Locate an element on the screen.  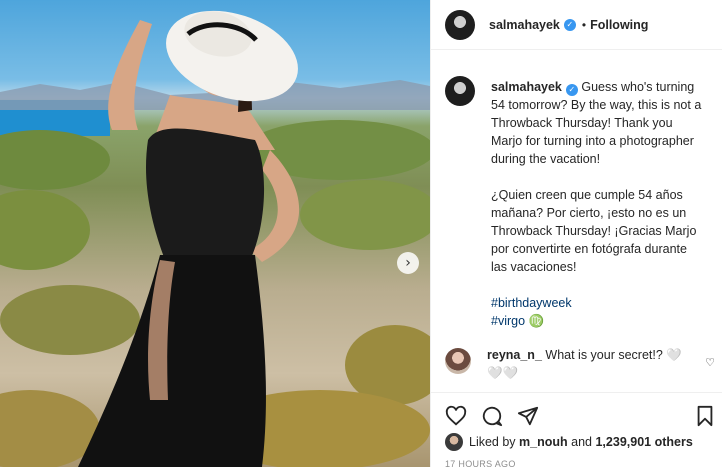
post-header: salmahayek ✓ • Following is located at coordinates (576, 25).